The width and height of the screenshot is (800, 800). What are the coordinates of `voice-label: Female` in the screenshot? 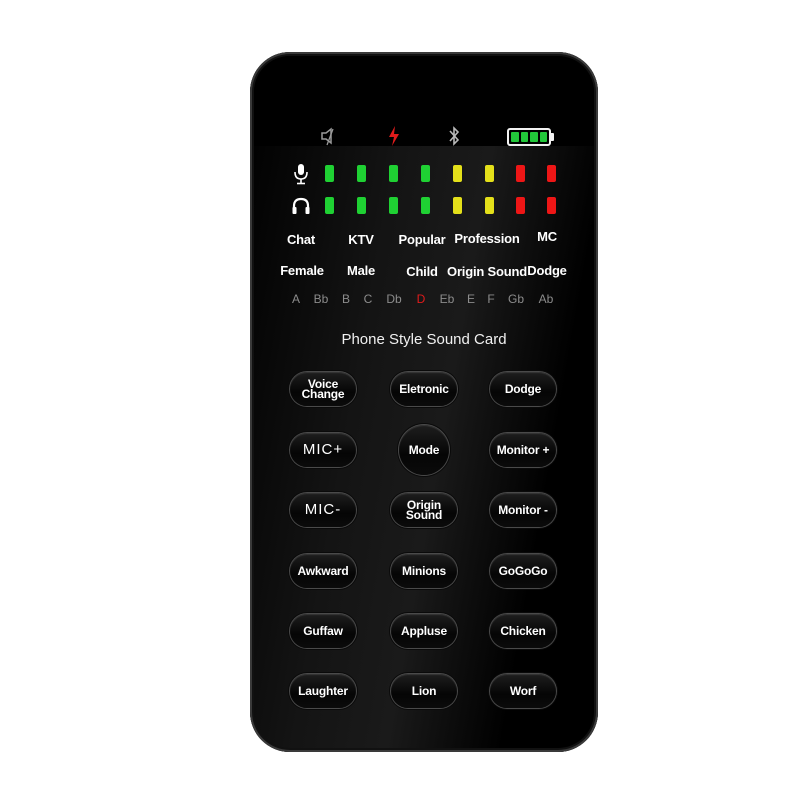 It's located at (302, 270).